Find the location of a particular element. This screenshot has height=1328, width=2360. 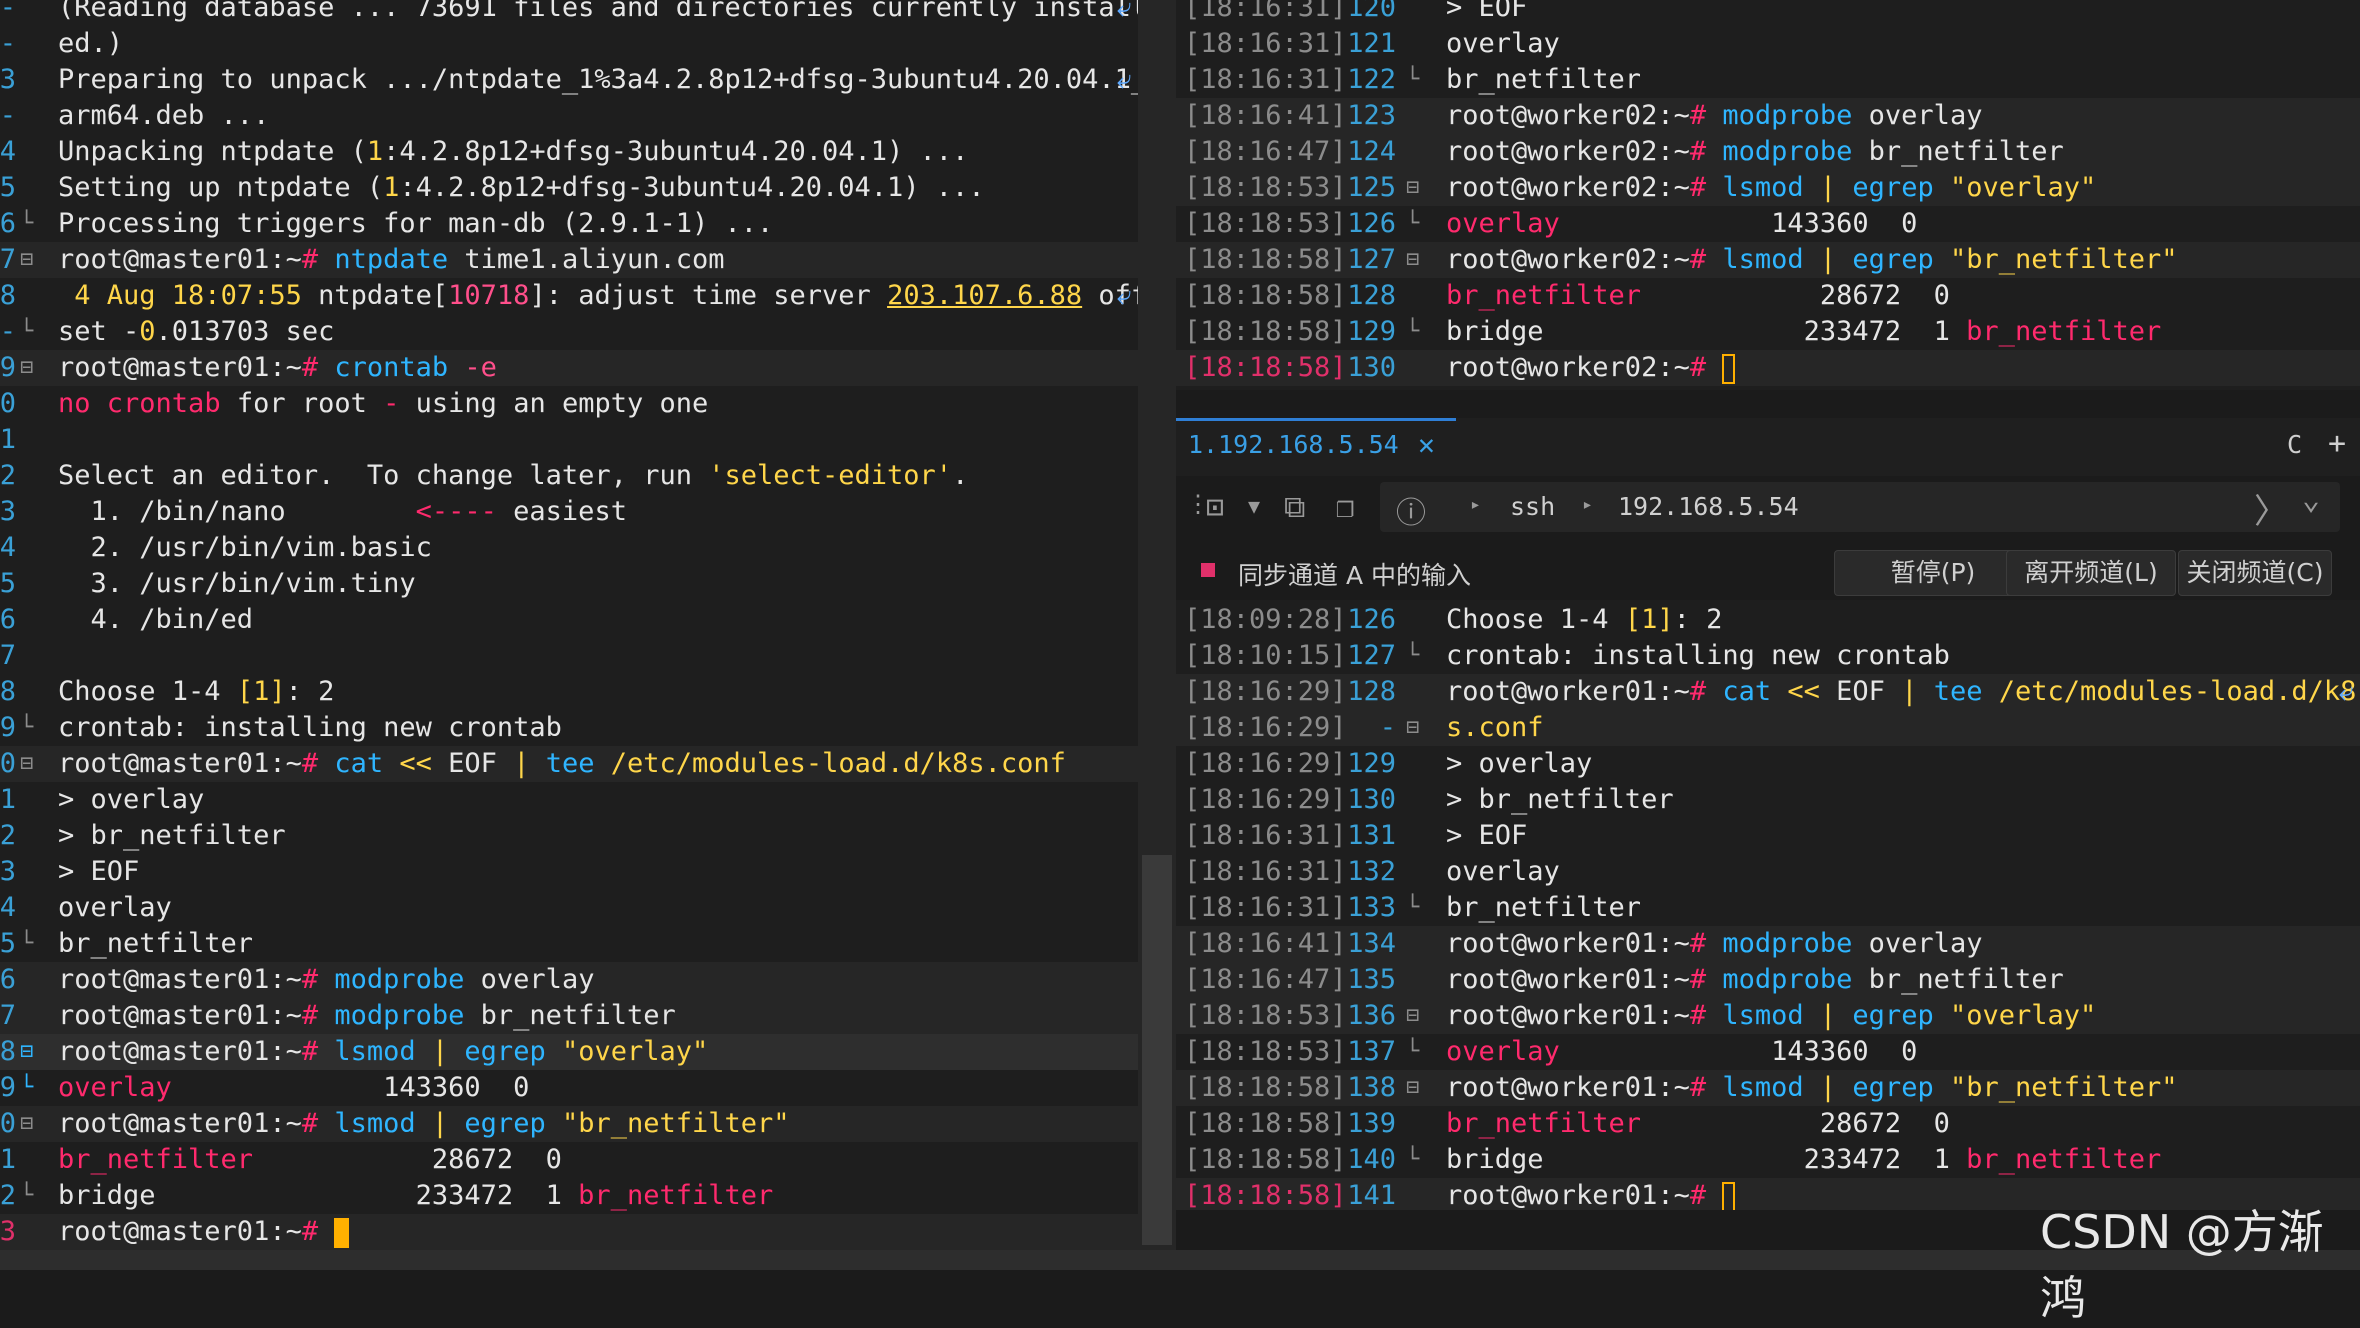

line-text: root@worker02:~# modprobe br_netfilter is located at coordinates (1755, 152).